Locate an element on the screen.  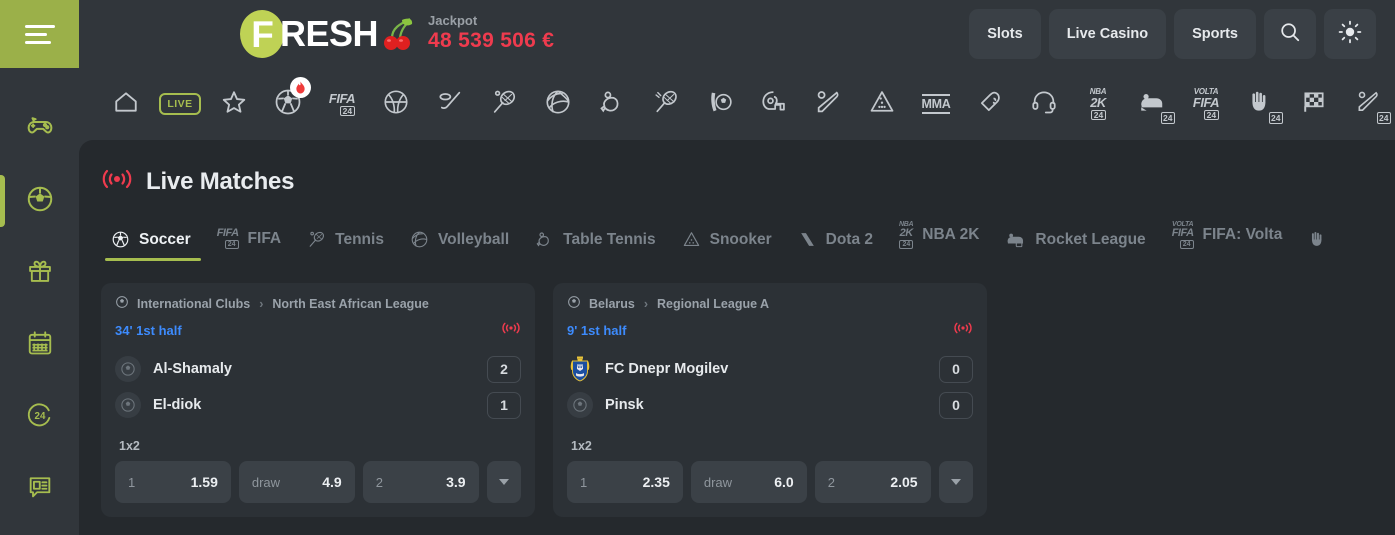
tab-fifa-volta: VOLTA FIFA 24 FIFA: Volta is located at coordinates (1230, 241).